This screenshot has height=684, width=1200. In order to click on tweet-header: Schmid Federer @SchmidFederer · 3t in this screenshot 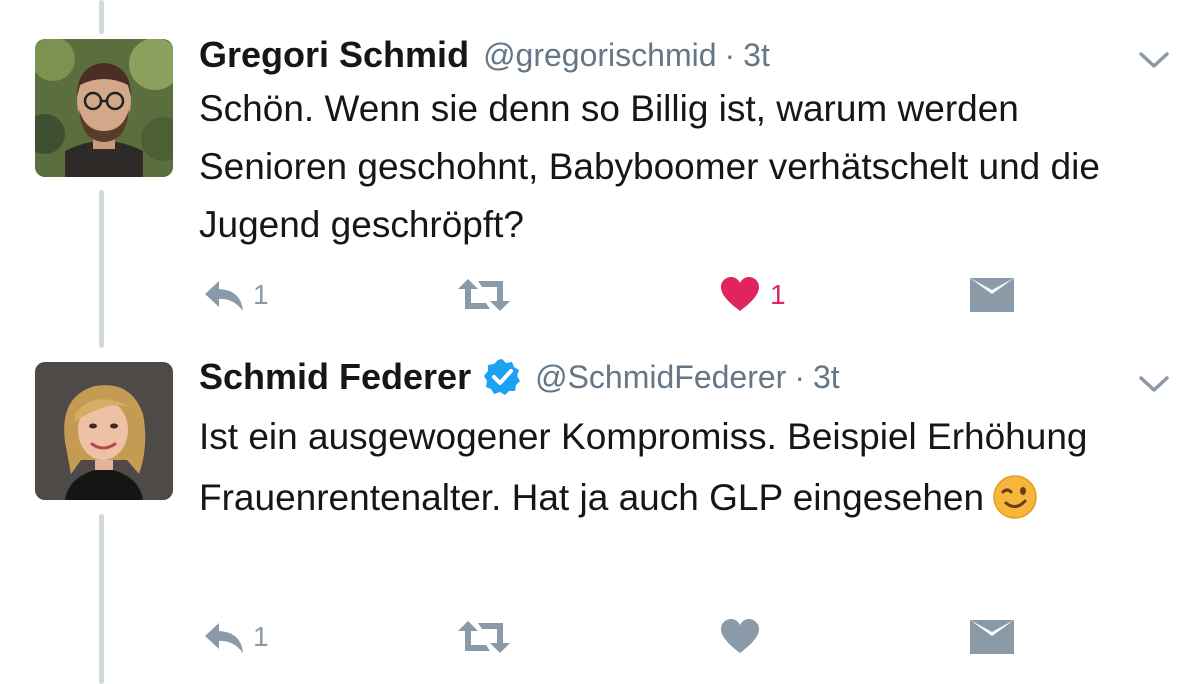, I will do `click(519, 377)`.